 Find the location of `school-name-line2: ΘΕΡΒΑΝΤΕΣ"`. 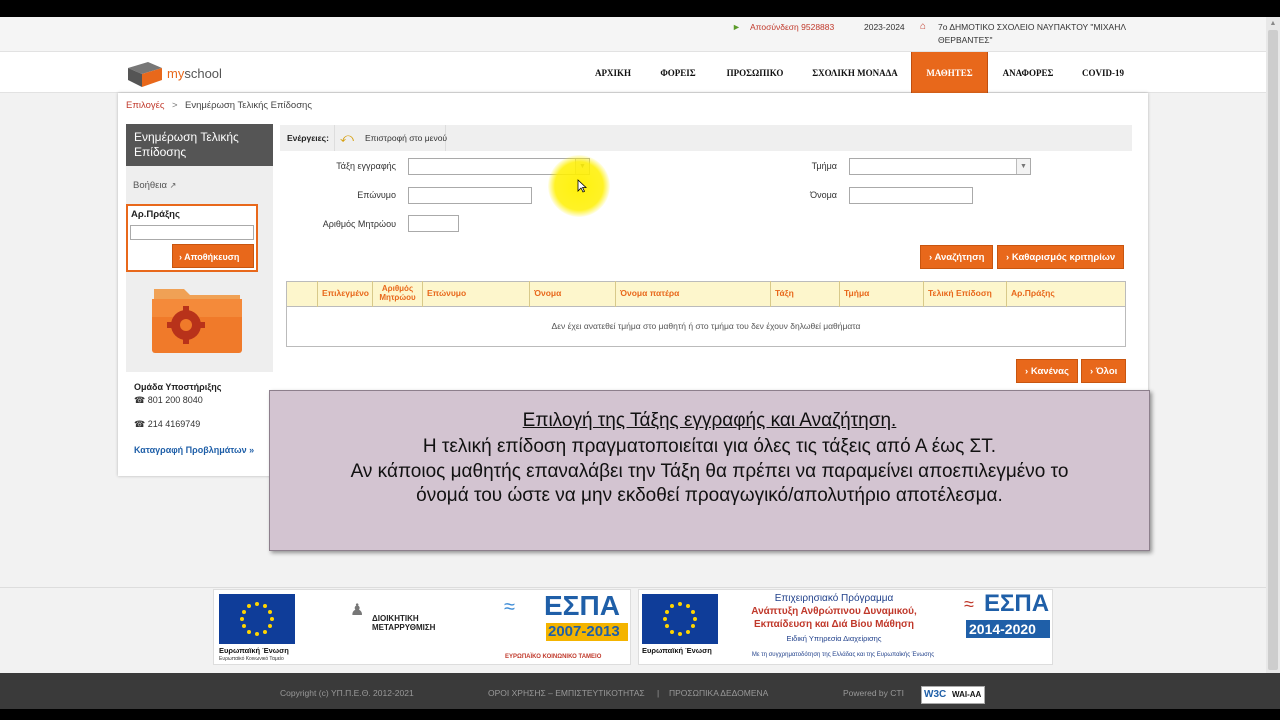

school-name-line2: ΘΕΡΒΑΝΤΕΣ" is located at coordinates (965, 40).